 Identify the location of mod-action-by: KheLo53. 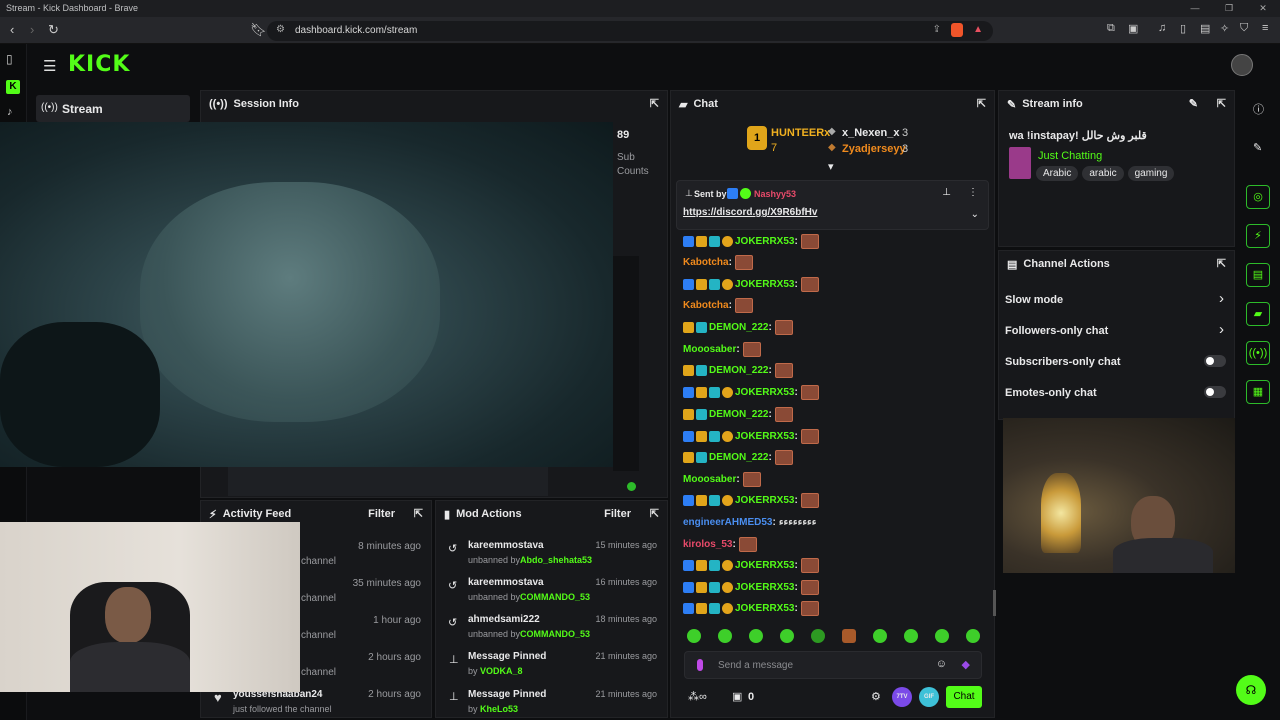
(499, 709).